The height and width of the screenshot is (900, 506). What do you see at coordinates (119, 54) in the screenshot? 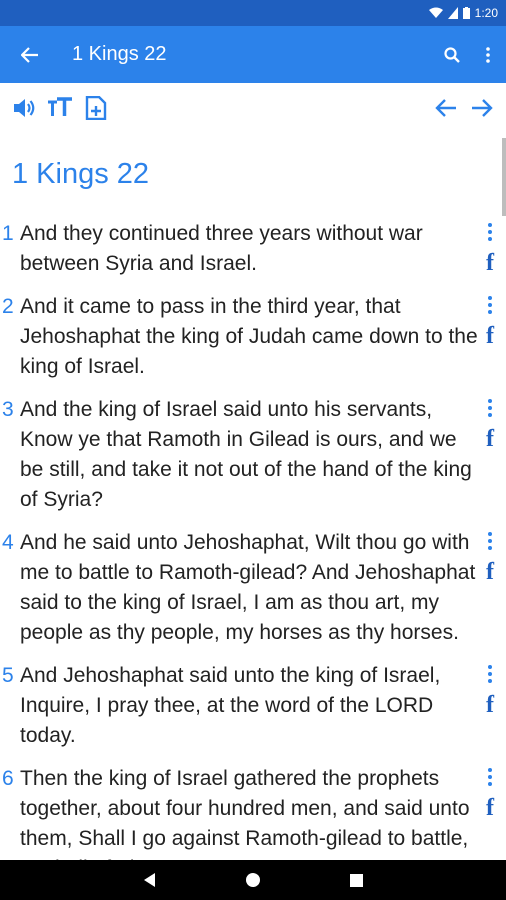
I see `app-bar-title: 1 Kings 22` at bounding box center [119, 54].